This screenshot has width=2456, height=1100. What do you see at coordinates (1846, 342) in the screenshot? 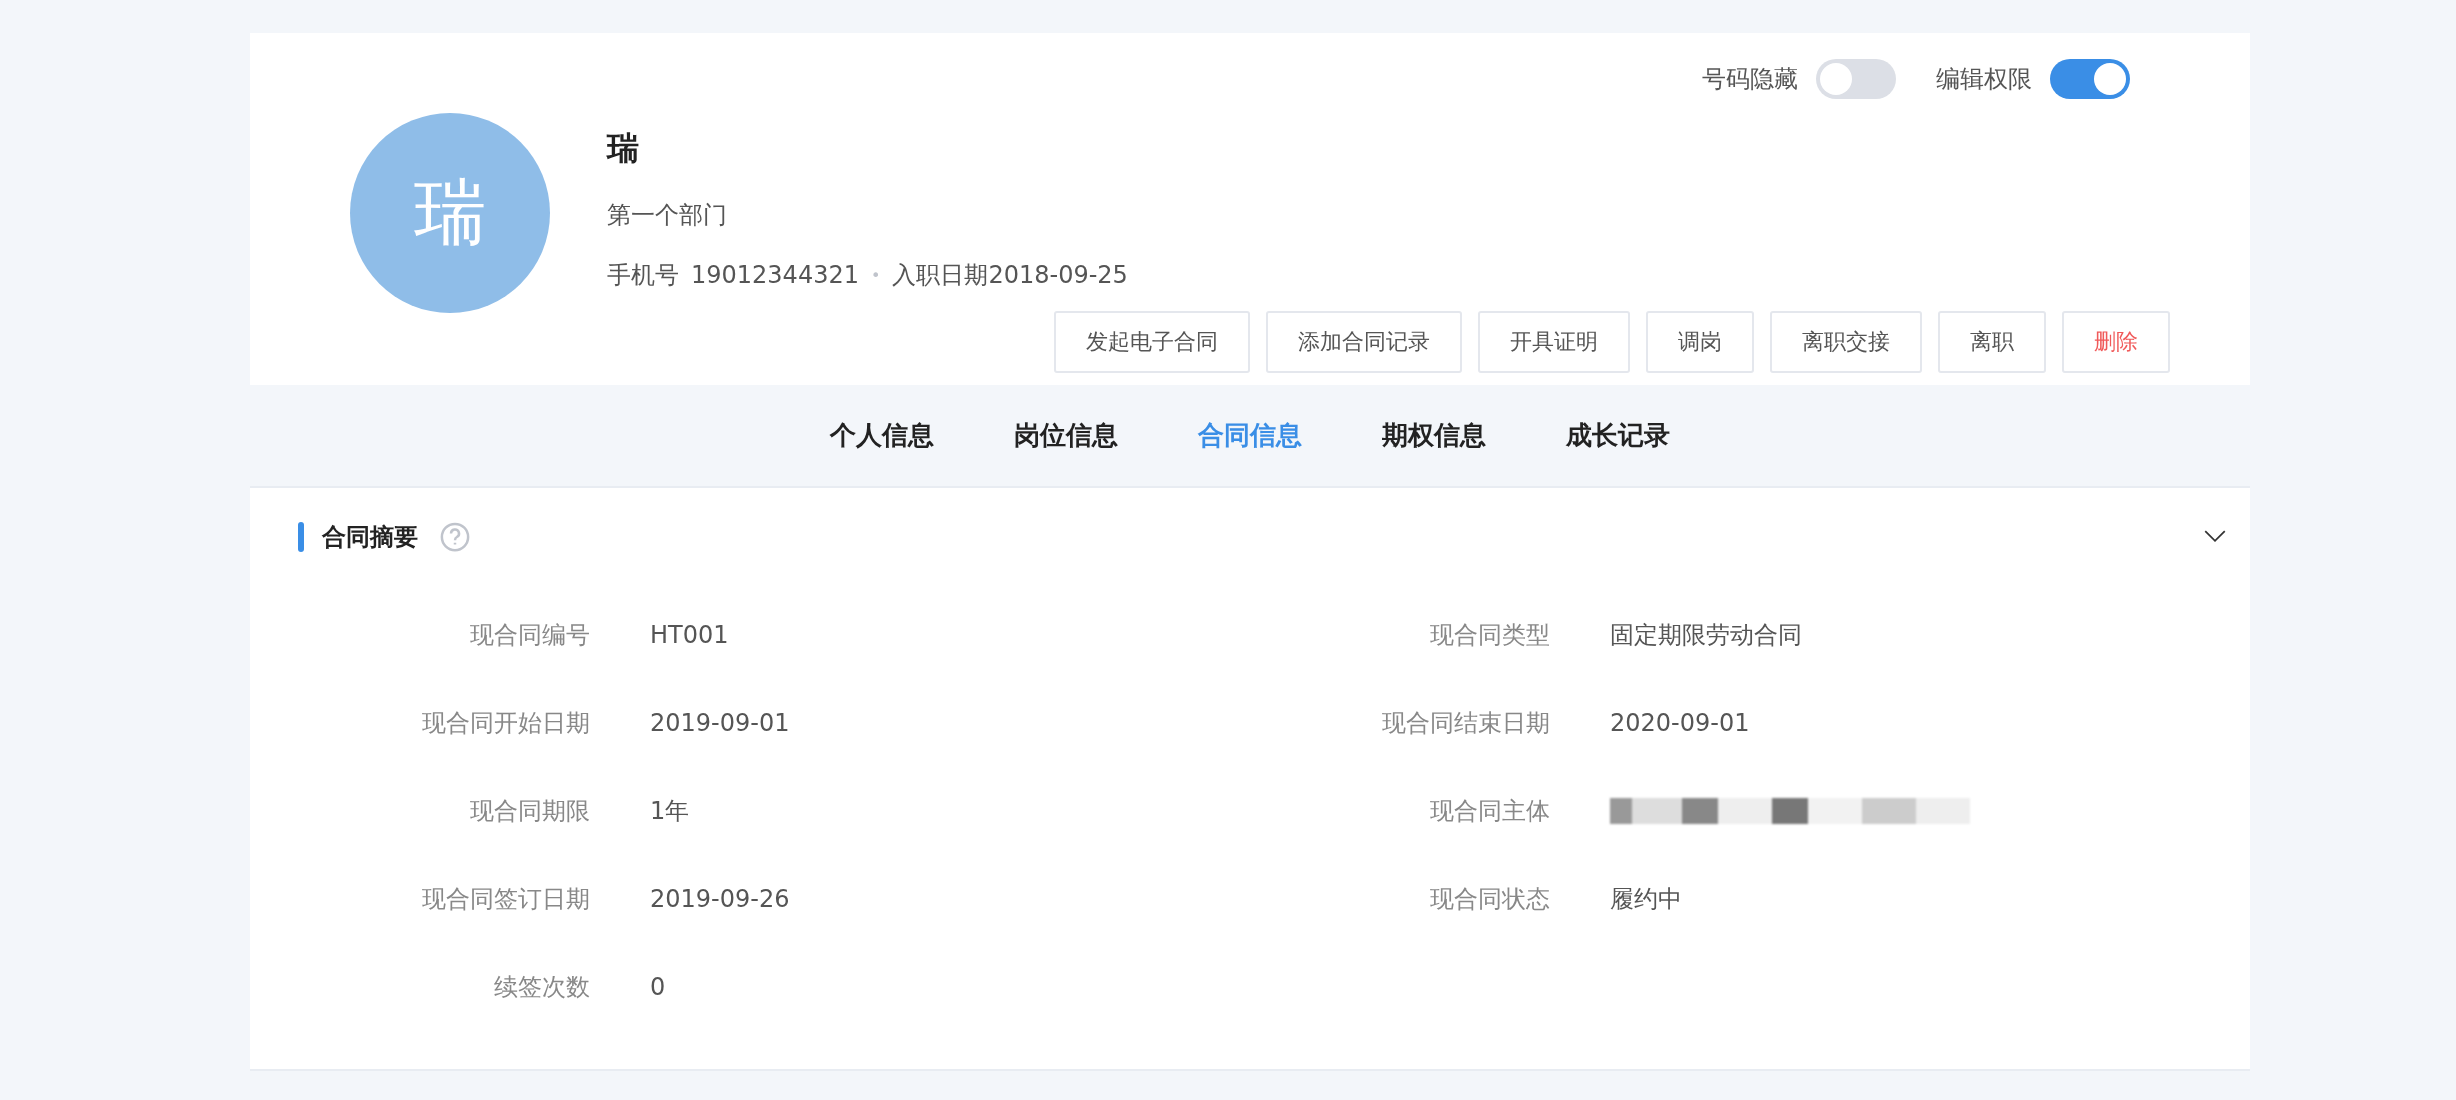
I see `action-button: 离职交接` at bounding box center [1846, 342].